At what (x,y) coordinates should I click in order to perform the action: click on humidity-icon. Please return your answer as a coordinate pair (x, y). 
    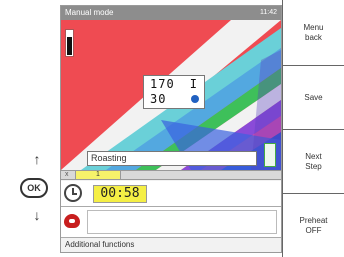
    Looking at the image, I should click on (195, 99).